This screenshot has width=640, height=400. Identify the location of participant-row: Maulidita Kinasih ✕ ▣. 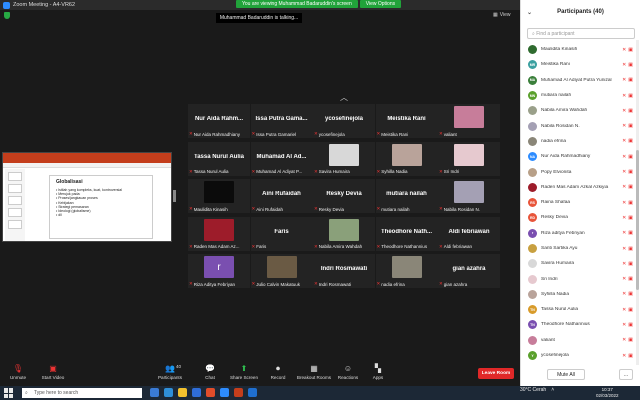
(580, 49).